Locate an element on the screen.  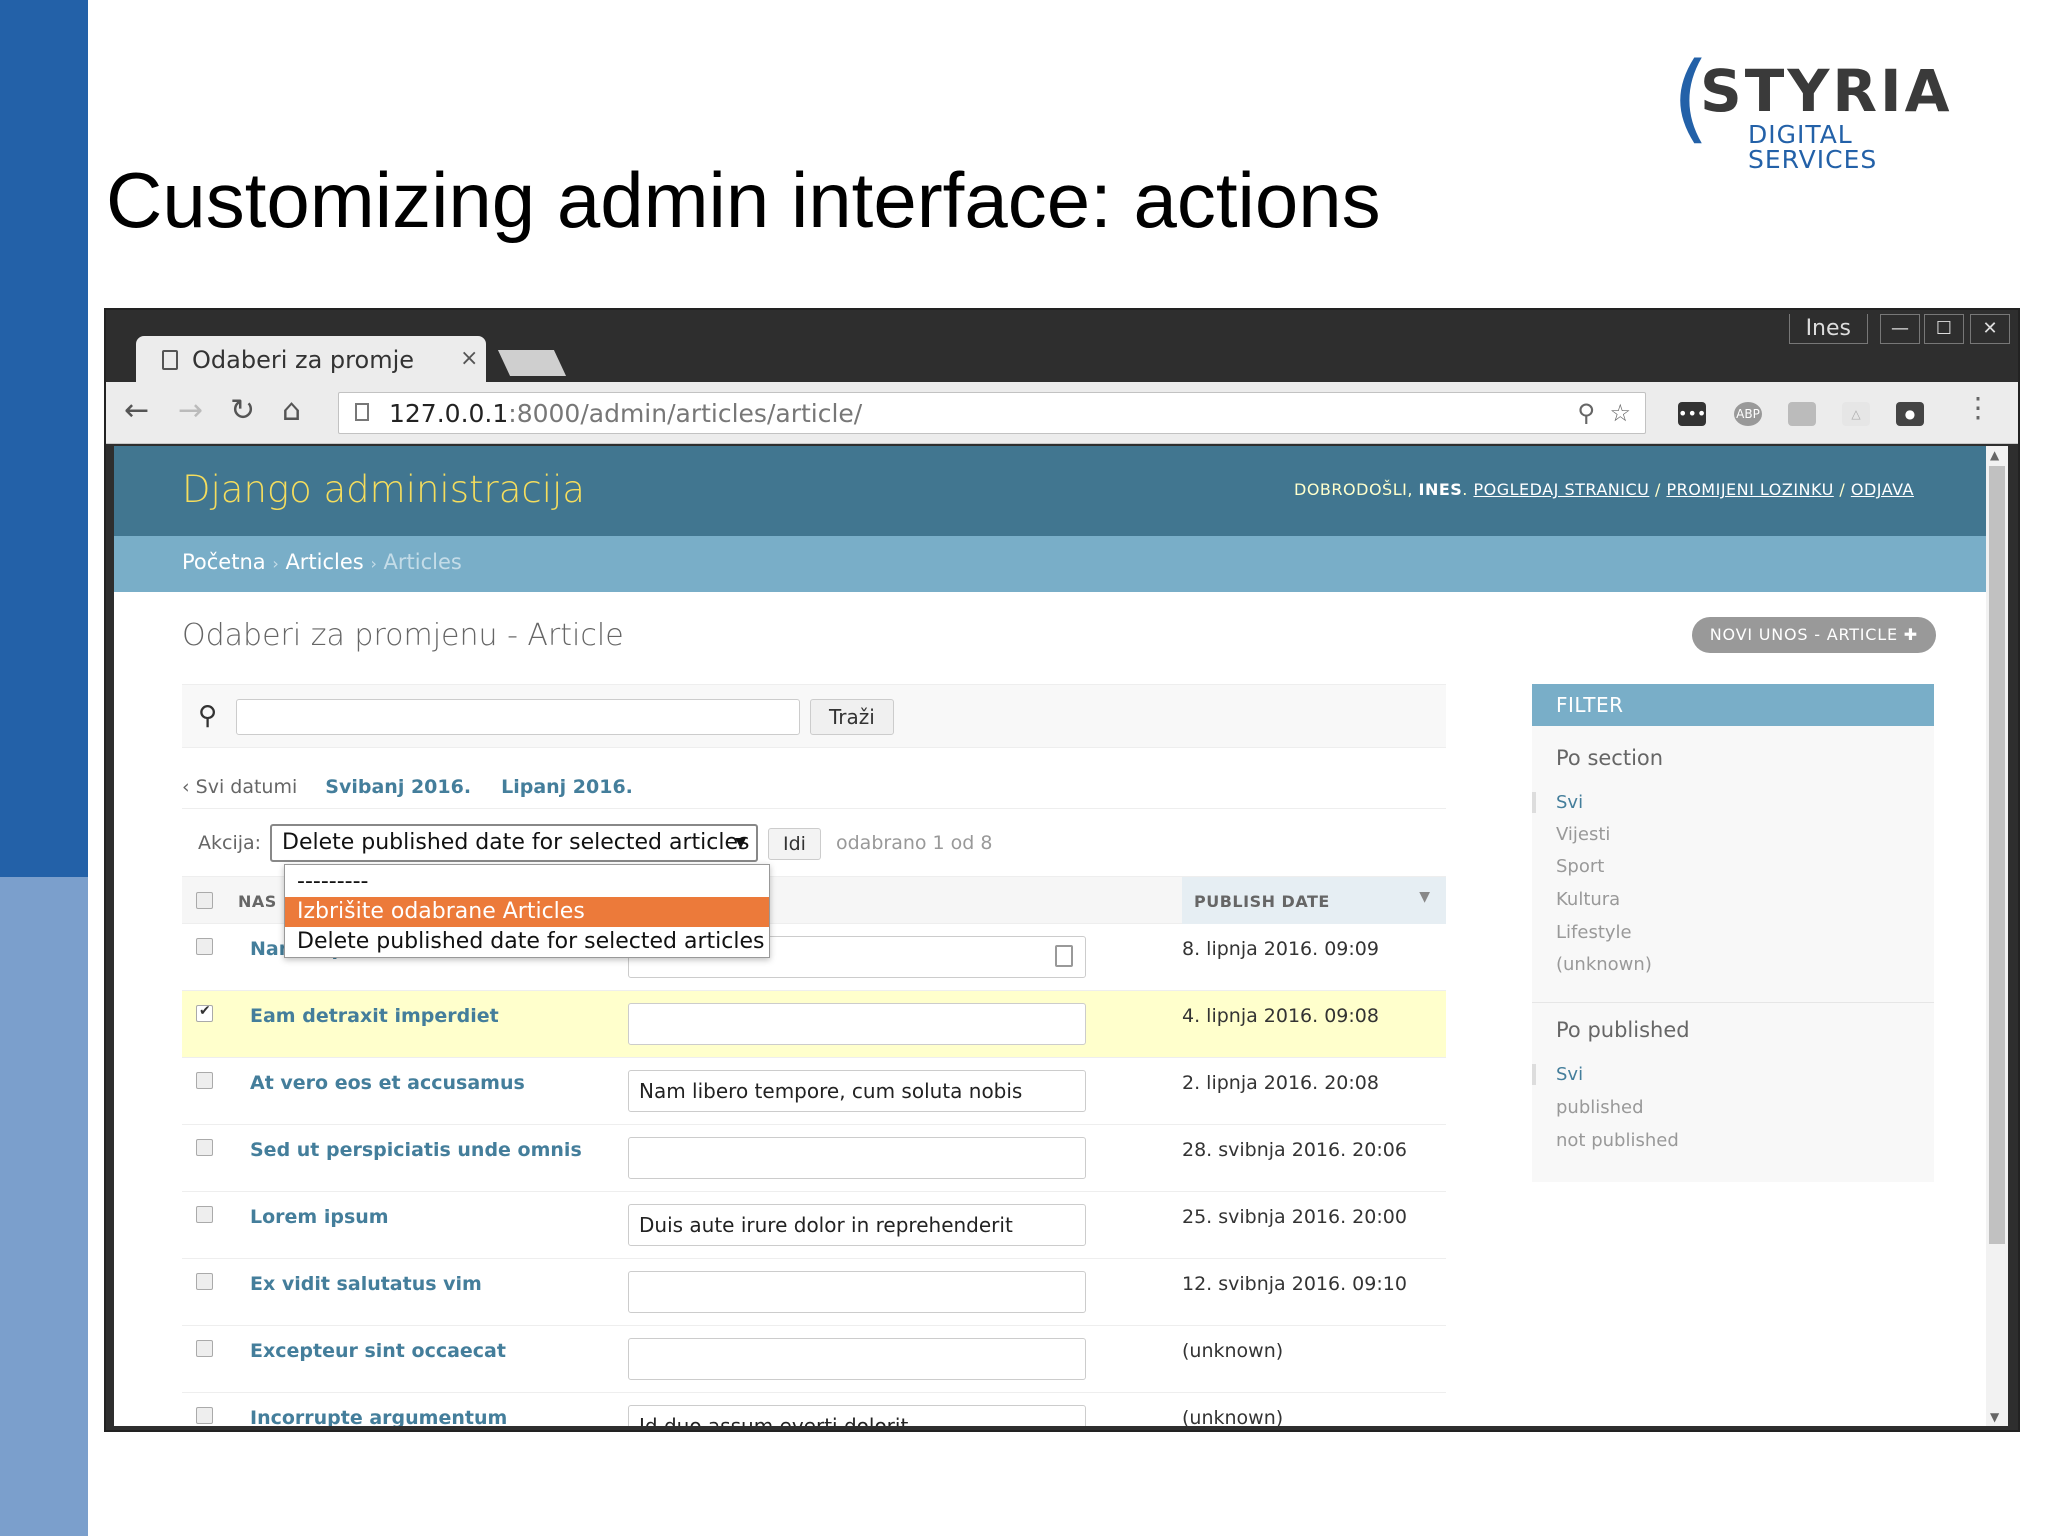
side-band-dark is located at coordinates (44, 438).